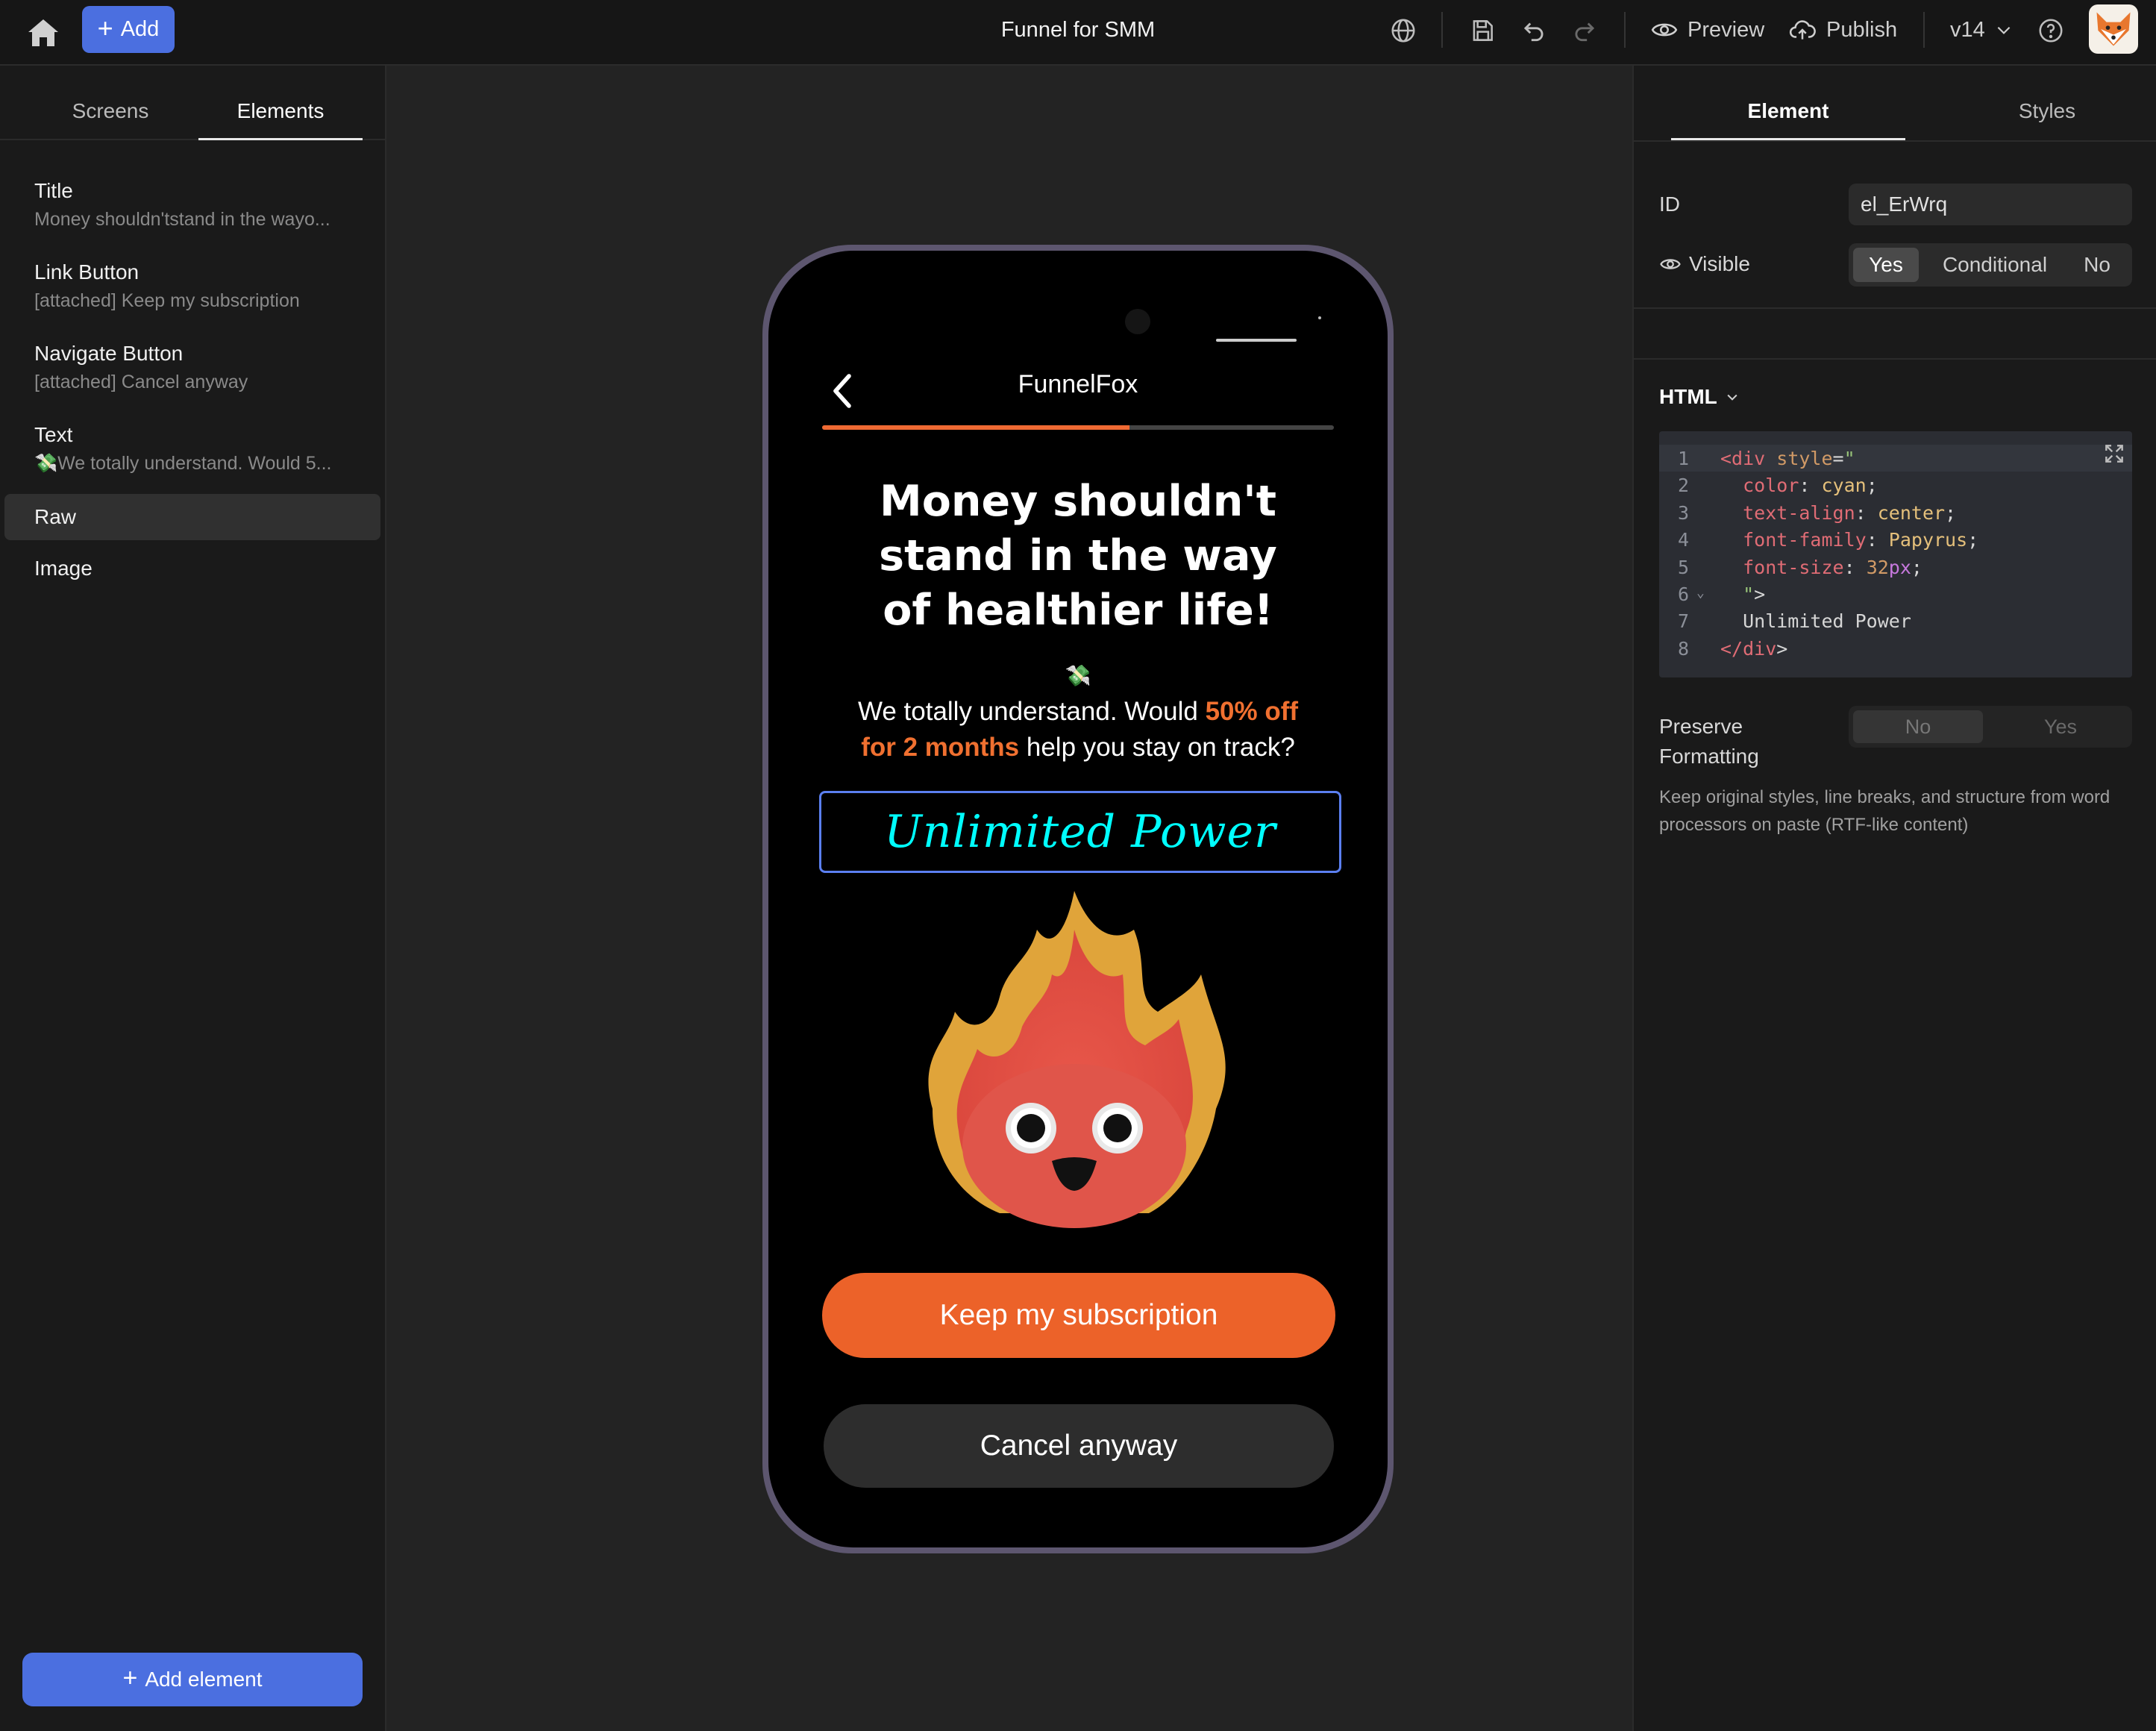 The height and width of the screenshot is (1731, 2156). Describe the element at coordinates (1137, 322) in the screenshot. I see `camera-dot` at that location.